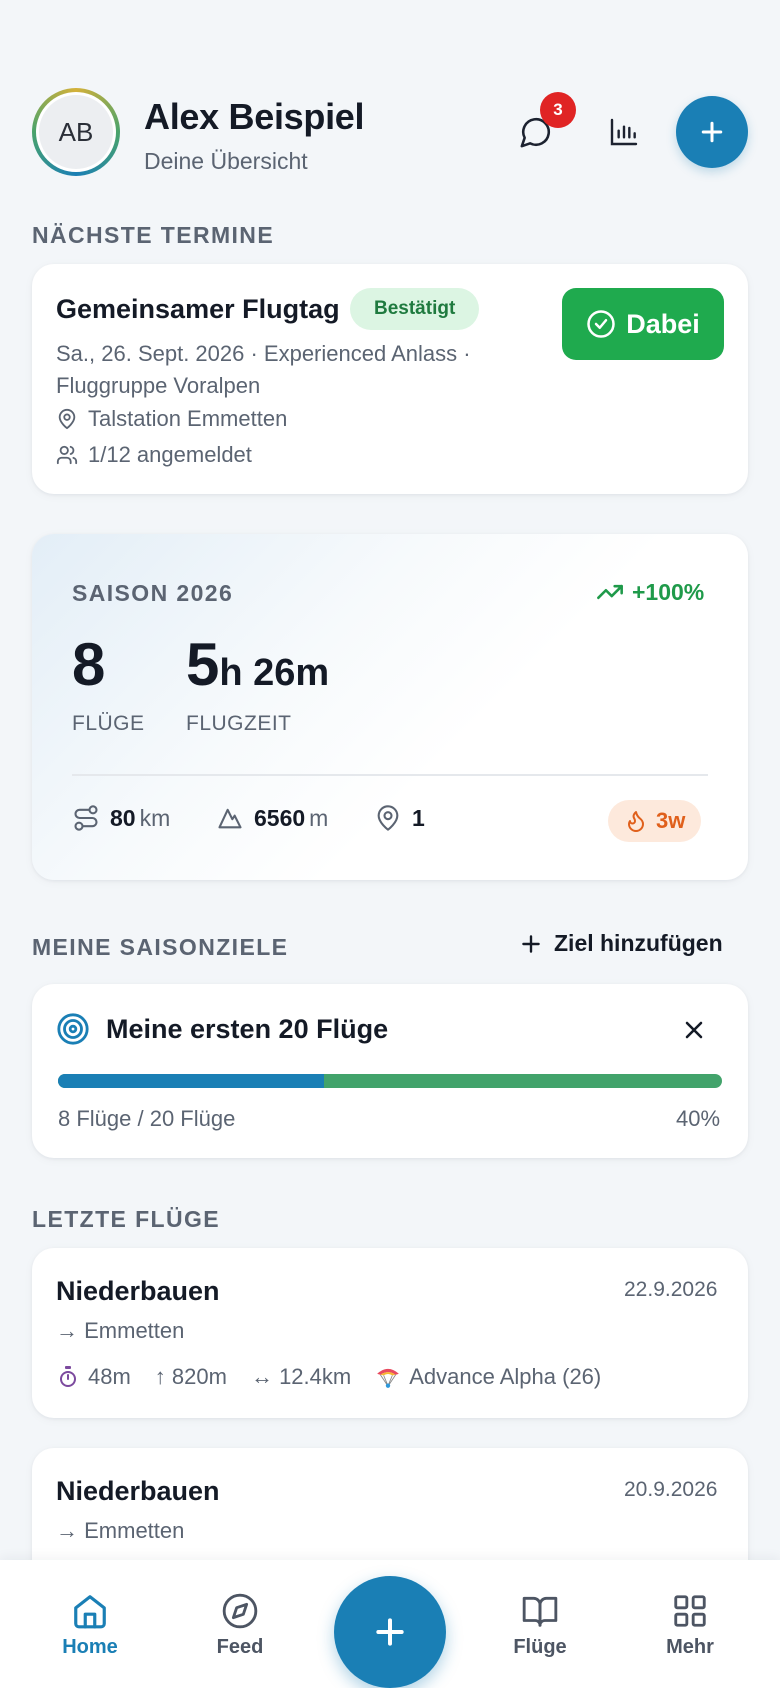  I want to click on grid-icon, so click(690, 1611).